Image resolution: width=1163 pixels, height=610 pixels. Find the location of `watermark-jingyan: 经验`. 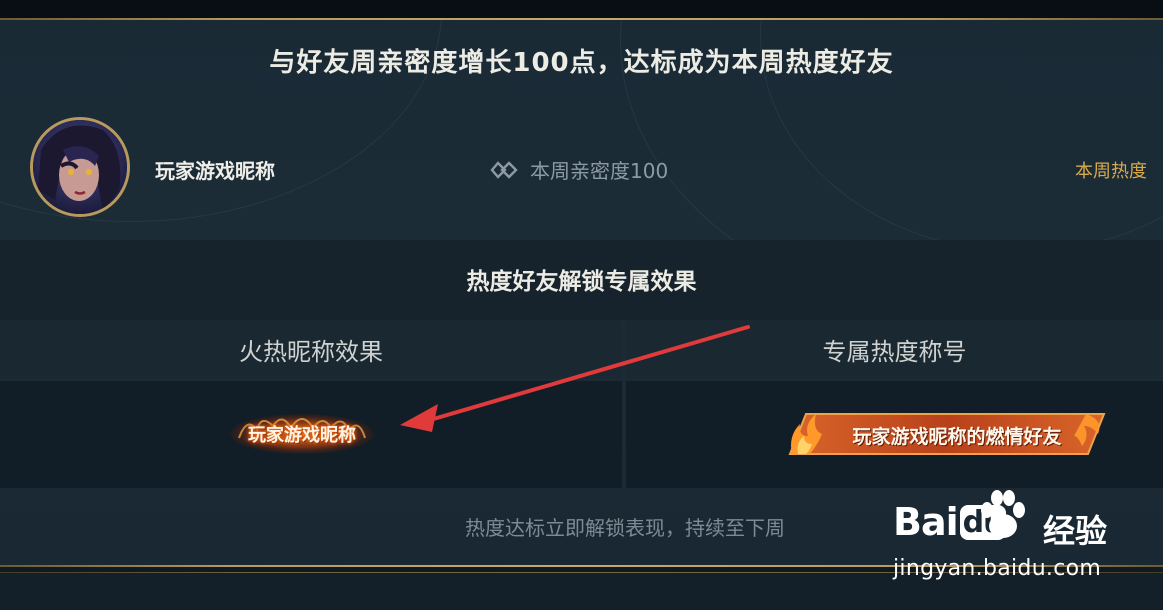

watermark-jingyan: 经验 is located at coordinates (1075, 531).